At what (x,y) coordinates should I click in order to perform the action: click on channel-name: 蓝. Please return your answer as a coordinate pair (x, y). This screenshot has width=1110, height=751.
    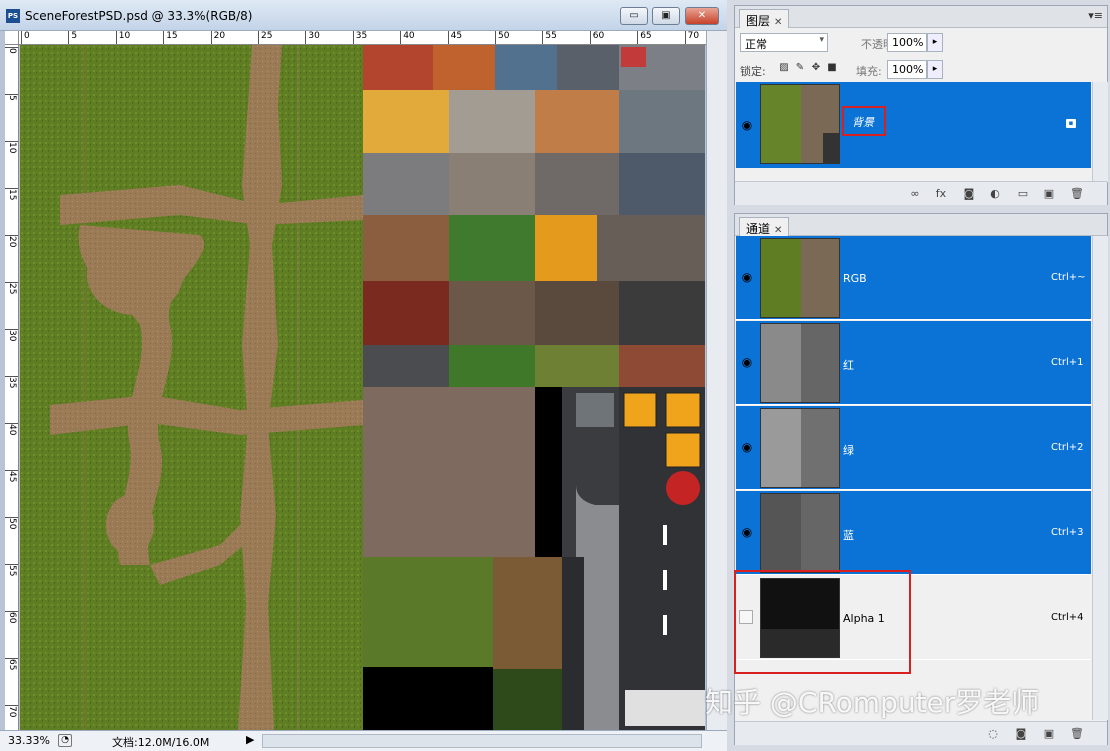
    Looking at the image, I should click on (848, 535).